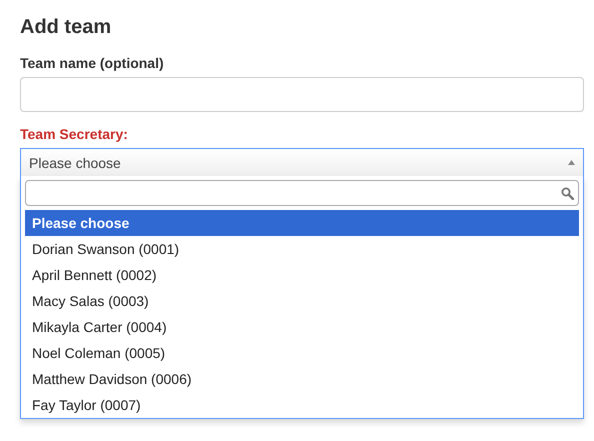 The height and width of the screenshot is (441, 594). I want to click on field-label: Team Secretary:, so click(74, 134).